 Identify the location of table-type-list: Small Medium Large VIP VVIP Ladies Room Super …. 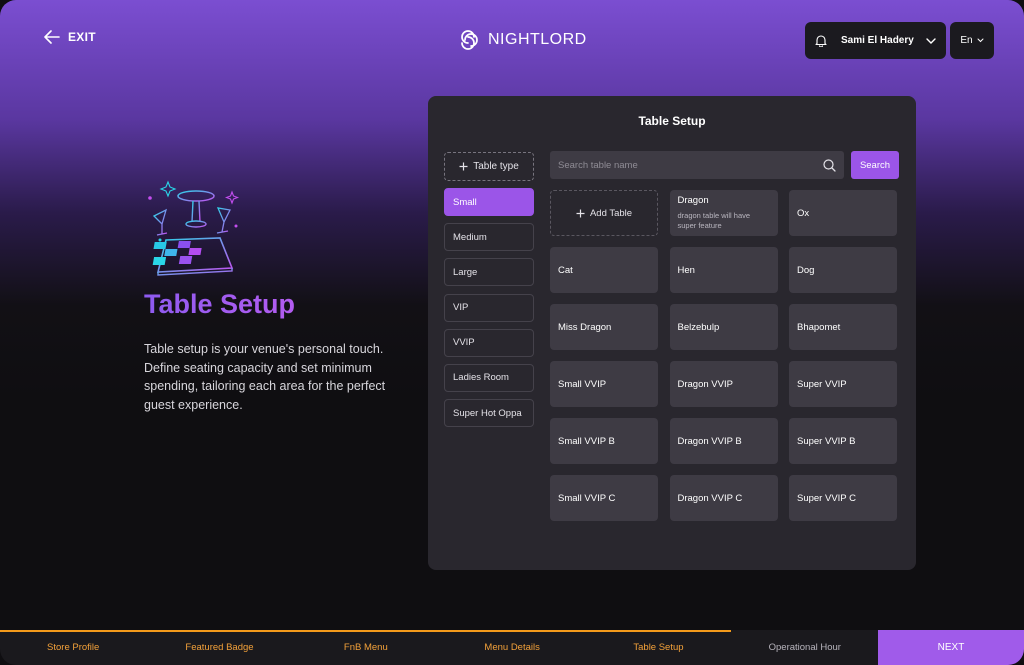
(489, 311).